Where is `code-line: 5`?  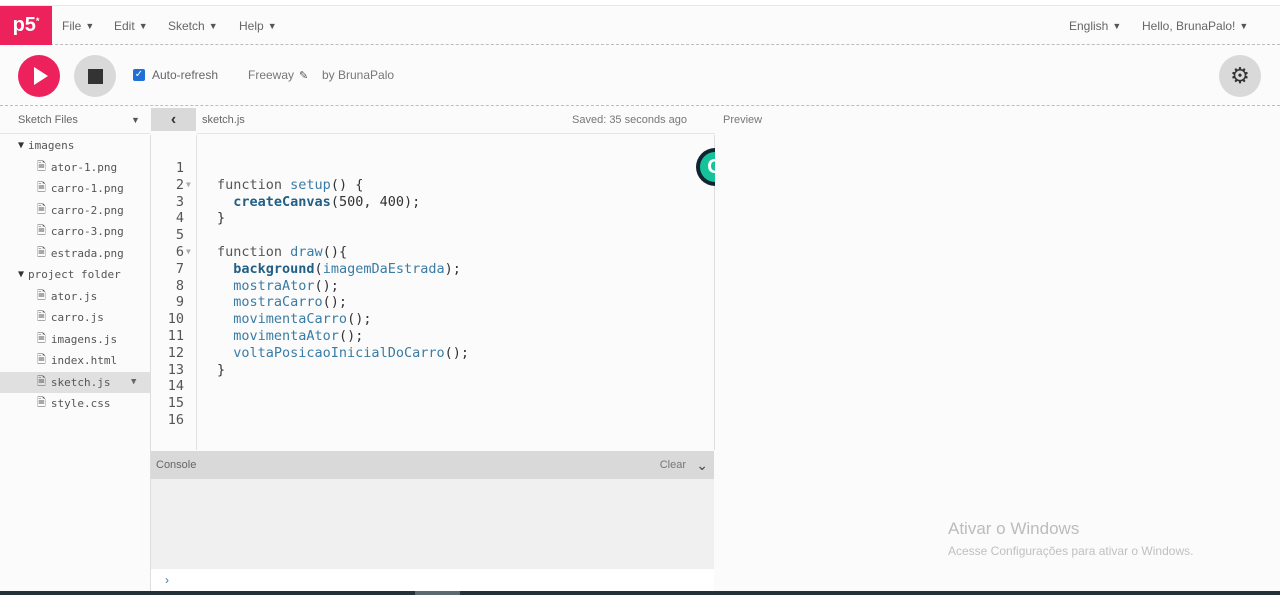
code-line: 5 is located at coordinates (432, 235).